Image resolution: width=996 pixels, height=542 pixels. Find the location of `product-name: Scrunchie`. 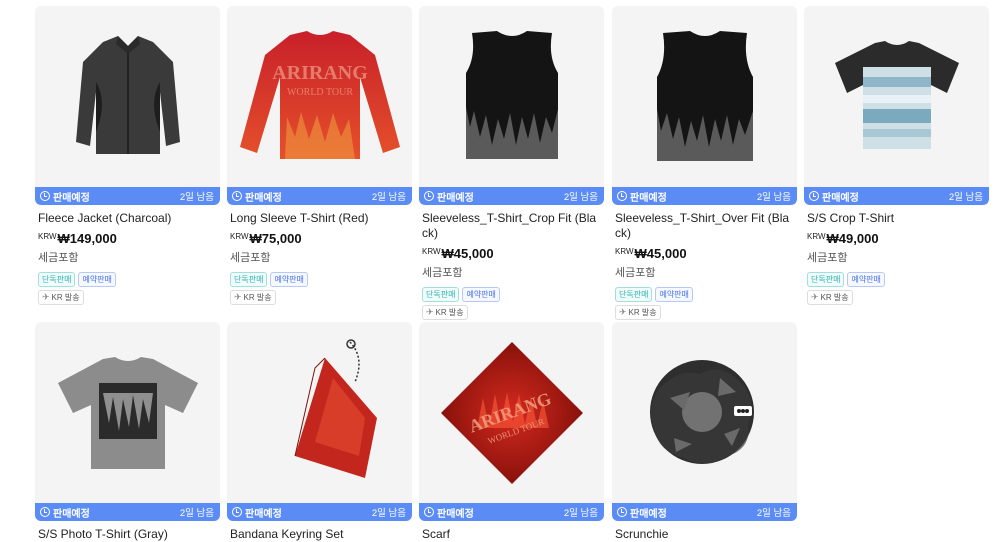

product-name: Scrunchie is located at coordinates (704, 534).